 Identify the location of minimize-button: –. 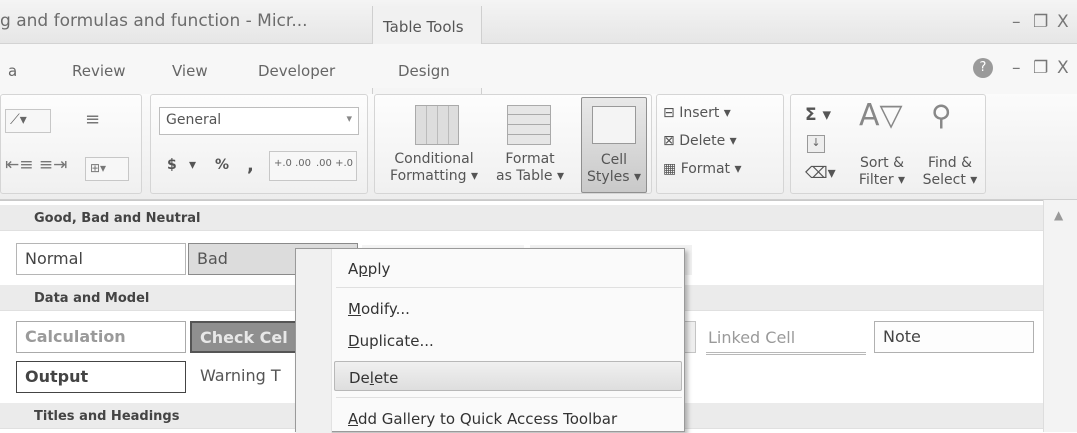
(1016, 22).